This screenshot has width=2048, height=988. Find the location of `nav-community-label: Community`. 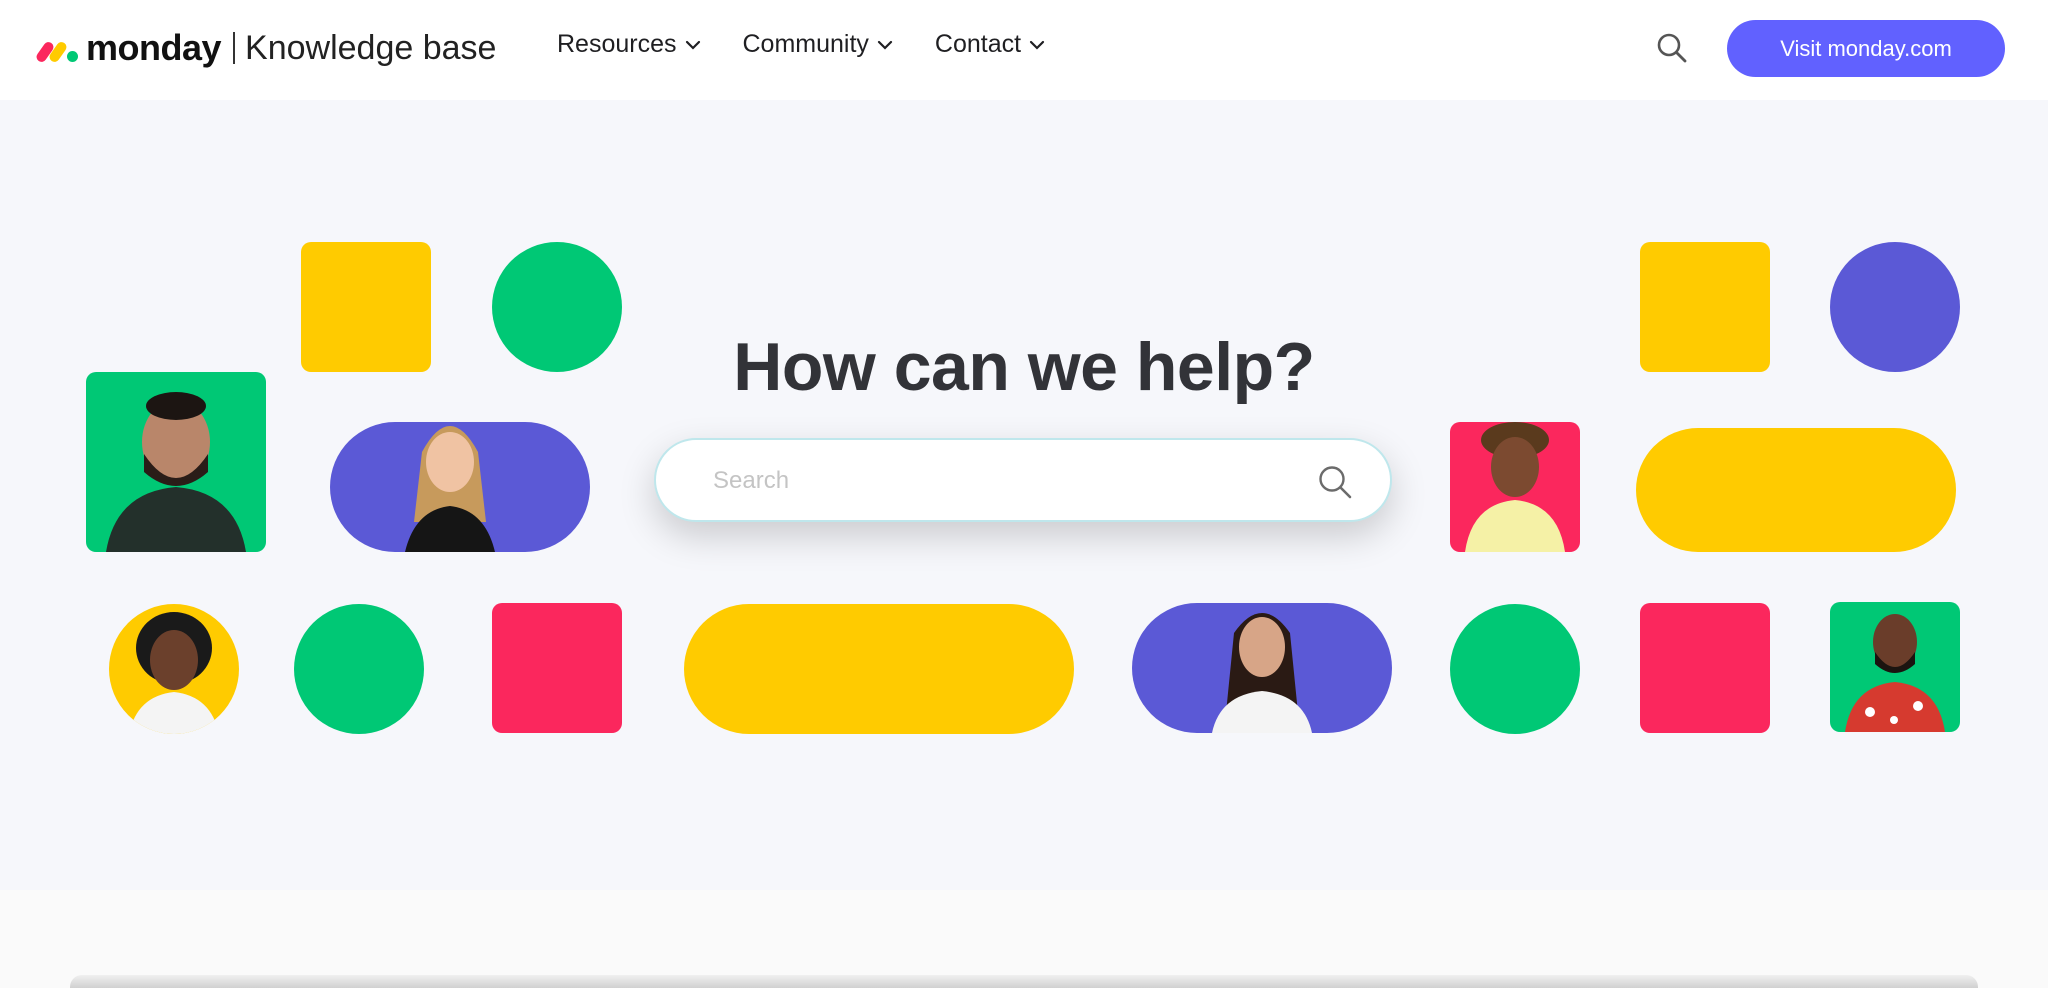

nav-community-label: Community is located at coordinates (805, 44).